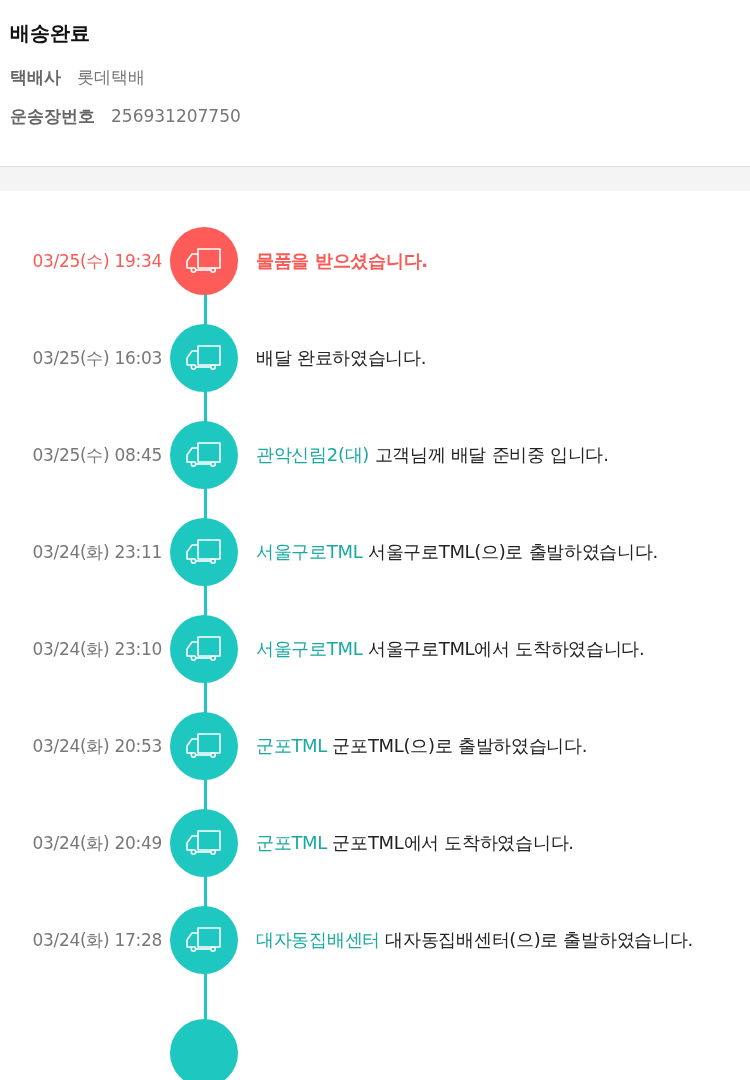 Image resolution: width=750 pixels, height=1080 pixels. I want to click on event-message: 관악신림2(대) 고객님께 배달 준비중 입니다., so click(432, 455).